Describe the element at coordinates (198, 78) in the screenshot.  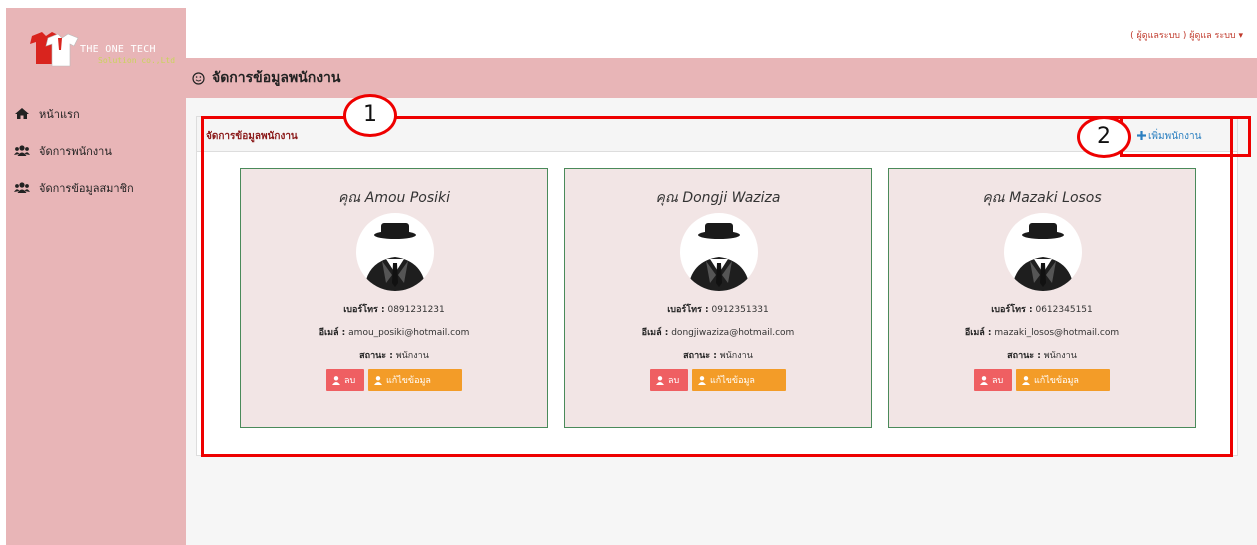
I see `smile-icon` at that location.